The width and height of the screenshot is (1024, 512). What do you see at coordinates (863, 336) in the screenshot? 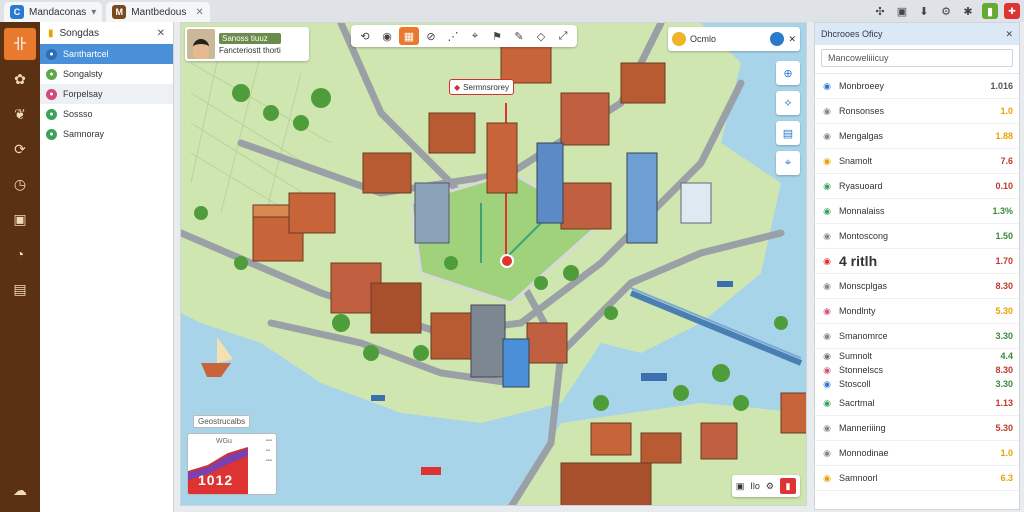
I see `row-label: Smanomrce` at bounding box center [863, 336].